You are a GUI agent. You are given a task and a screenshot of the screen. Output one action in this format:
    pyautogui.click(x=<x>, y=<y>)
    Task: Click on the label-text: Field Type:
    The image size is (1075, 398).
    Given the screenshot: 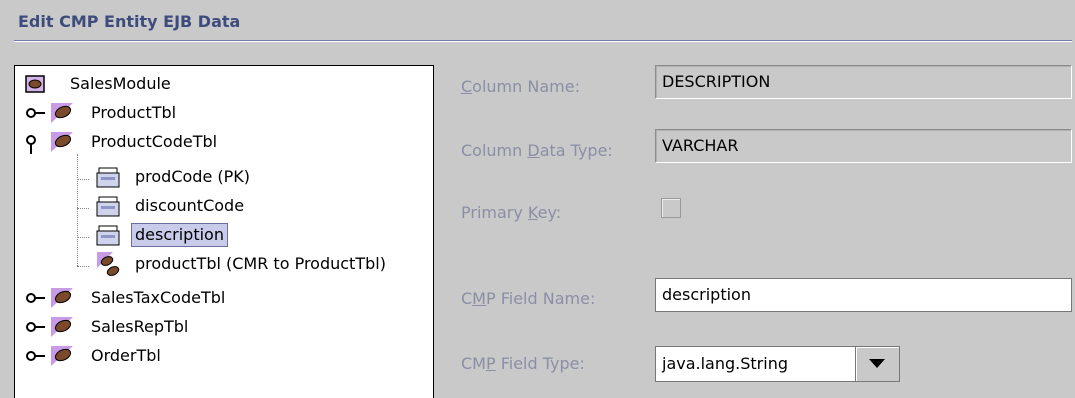 What is the action you would take?
    pyautogui.click(x=540, y=363)
    